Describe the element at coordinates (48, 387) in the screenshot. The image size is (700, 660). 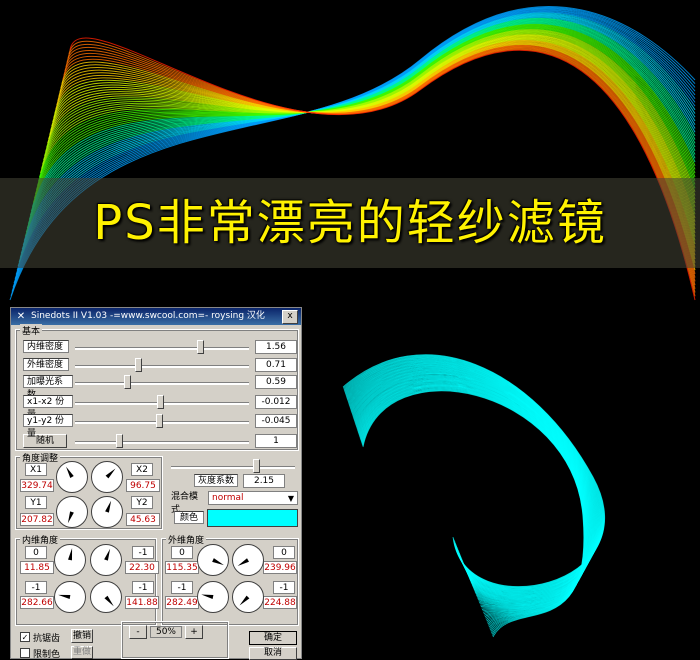
I see `param-label: 加曝光系数` at that location.